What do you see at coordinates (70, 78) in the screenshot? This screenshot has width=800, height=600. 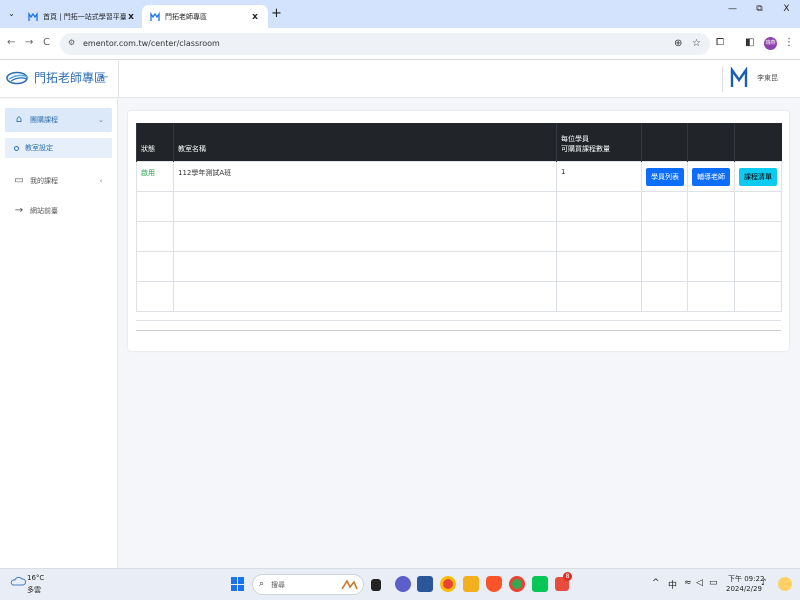 I see `brand-name: 門拓老師專區` at bounding box center [70, 78].